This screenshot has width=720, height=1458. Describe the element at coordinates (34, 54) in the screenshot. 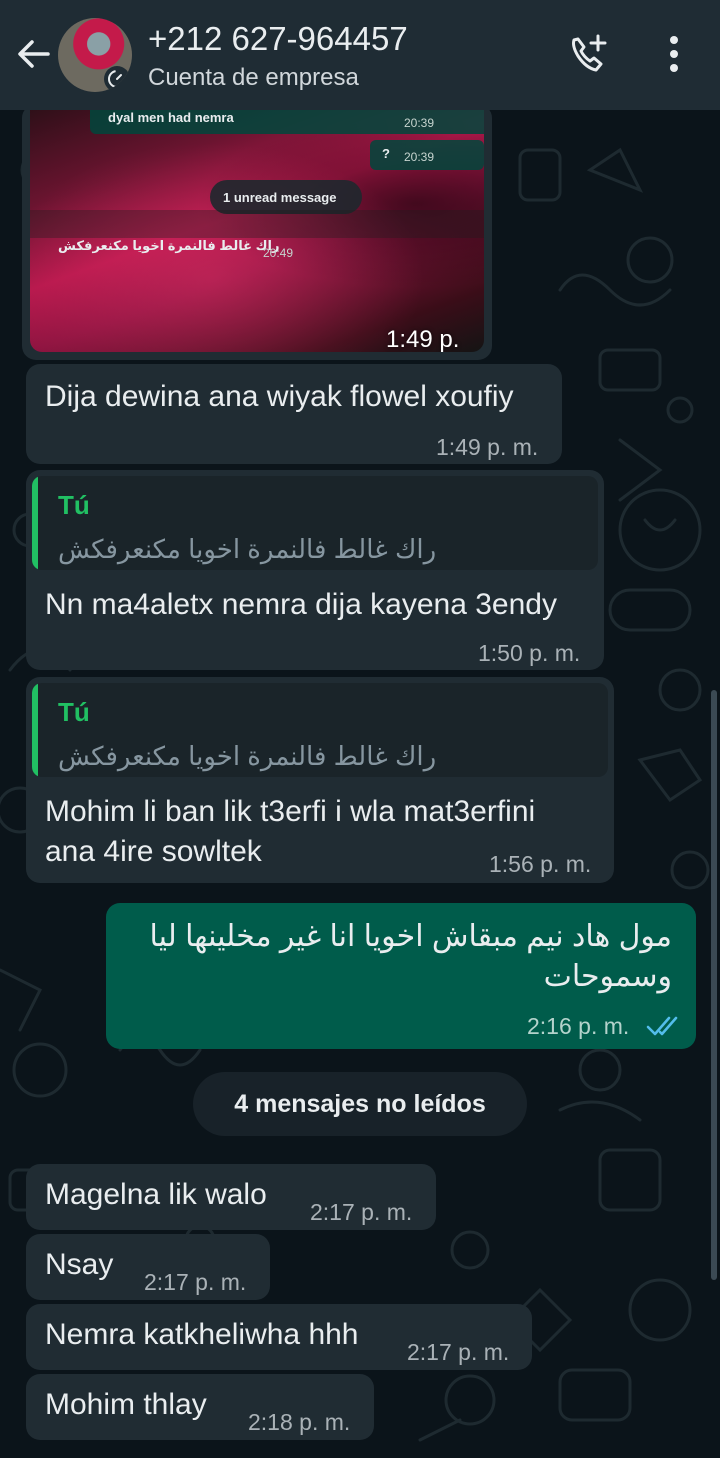

I see `back-arrow-icon` at that location.